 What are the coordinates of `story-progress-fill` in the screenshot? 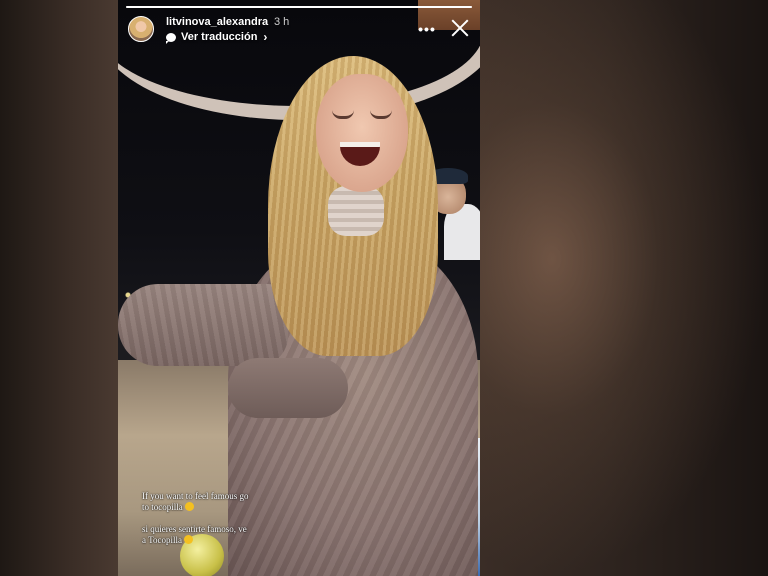 It's located at (299, 7).